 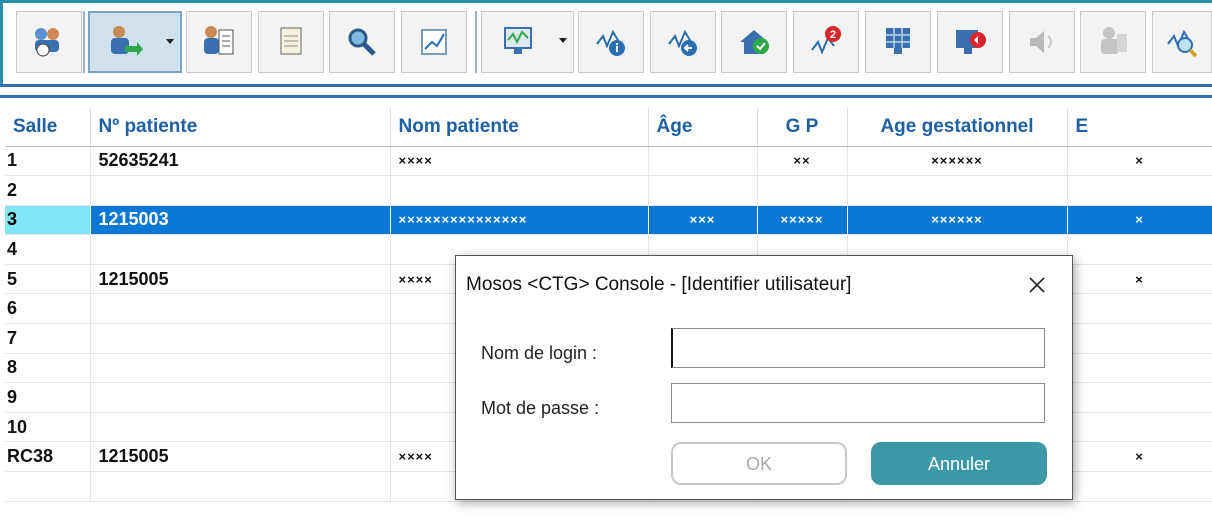 I want to click on cell-gp: ×××××, so click(x=802, y=220).